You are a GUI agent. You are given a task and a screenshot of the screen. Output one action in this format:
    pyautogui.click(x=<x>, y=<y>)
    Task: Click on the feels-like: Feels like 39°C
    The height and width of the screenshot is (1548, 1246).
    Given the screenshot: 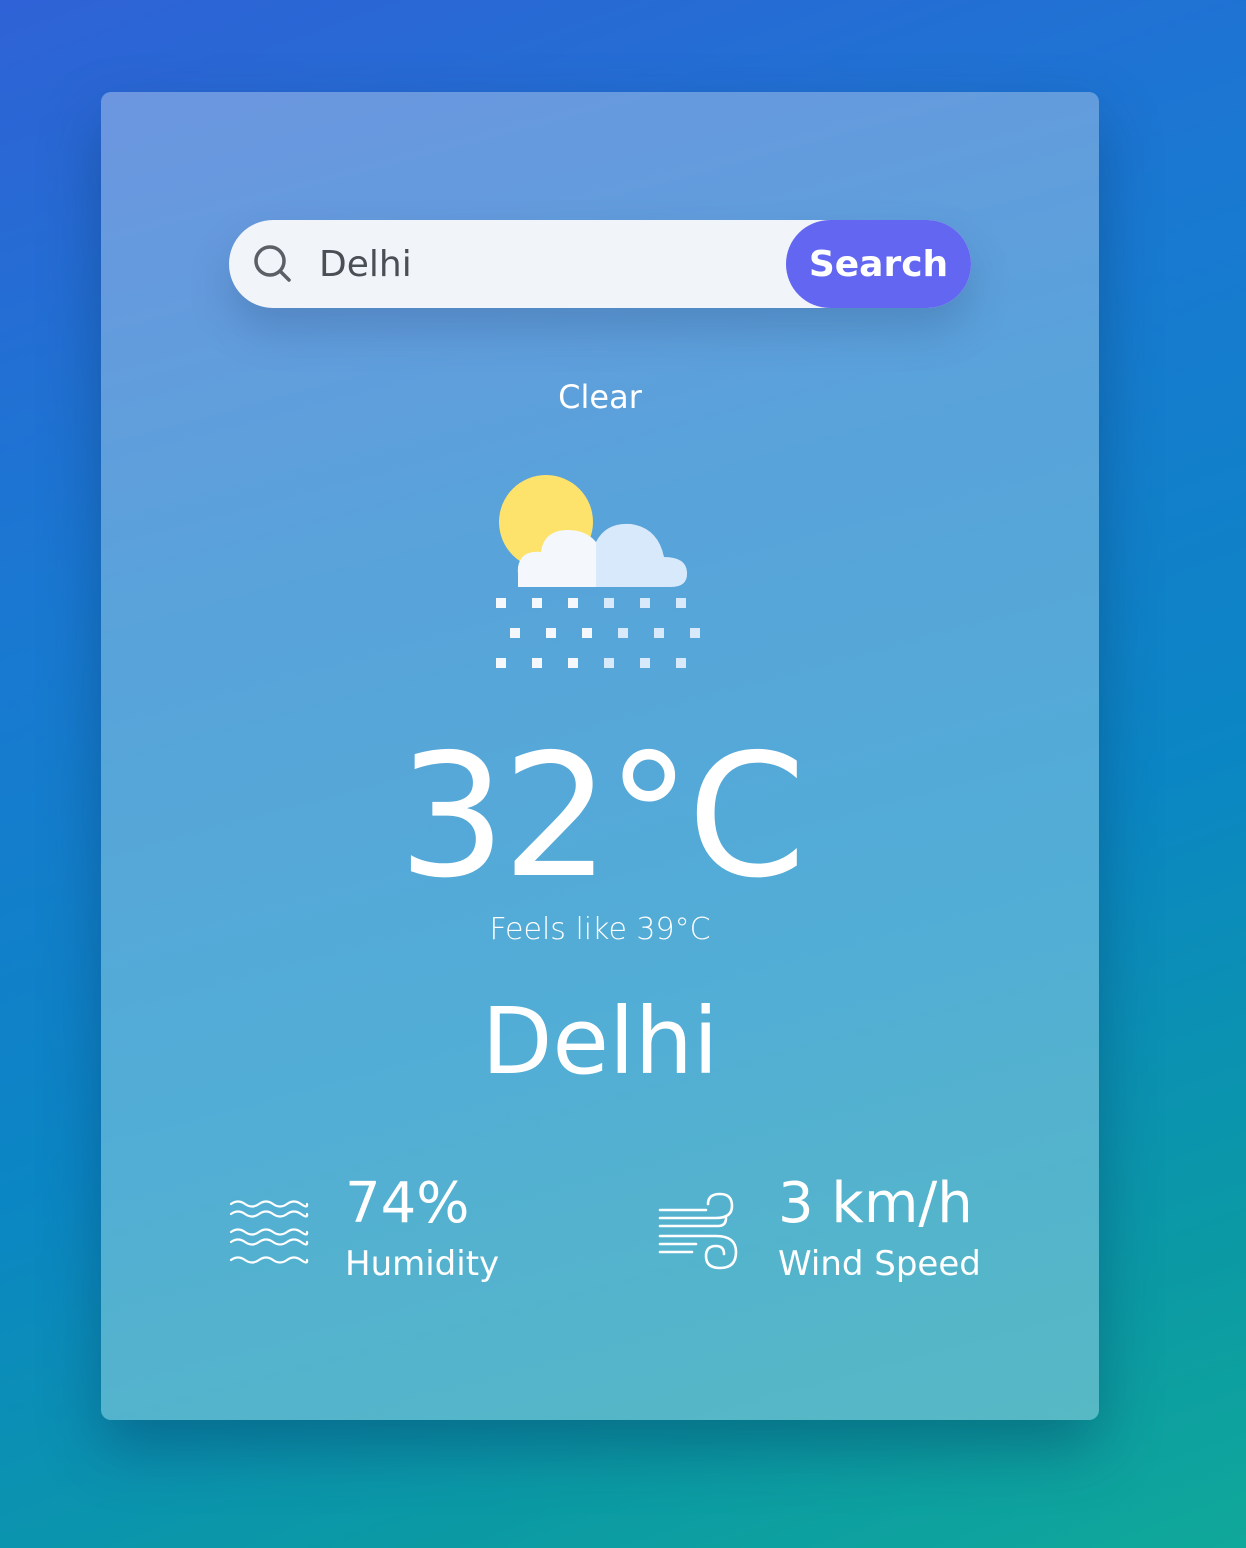 What is the action you would take?
    pyautogui.click(x=600, y=929)
    